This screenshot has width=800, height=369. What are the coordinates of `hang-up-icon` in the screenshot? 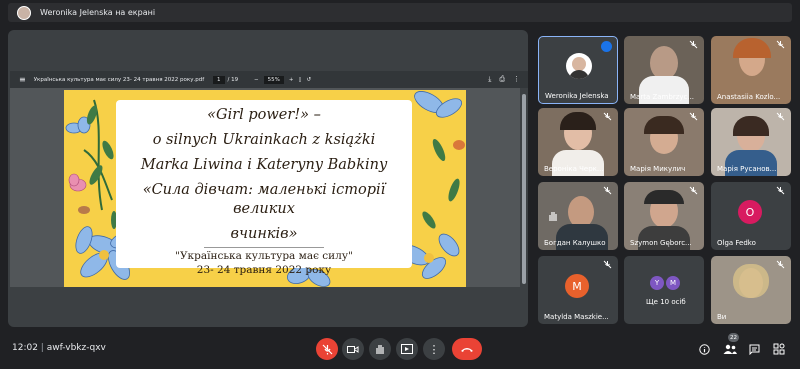 It's located at (467, 349).